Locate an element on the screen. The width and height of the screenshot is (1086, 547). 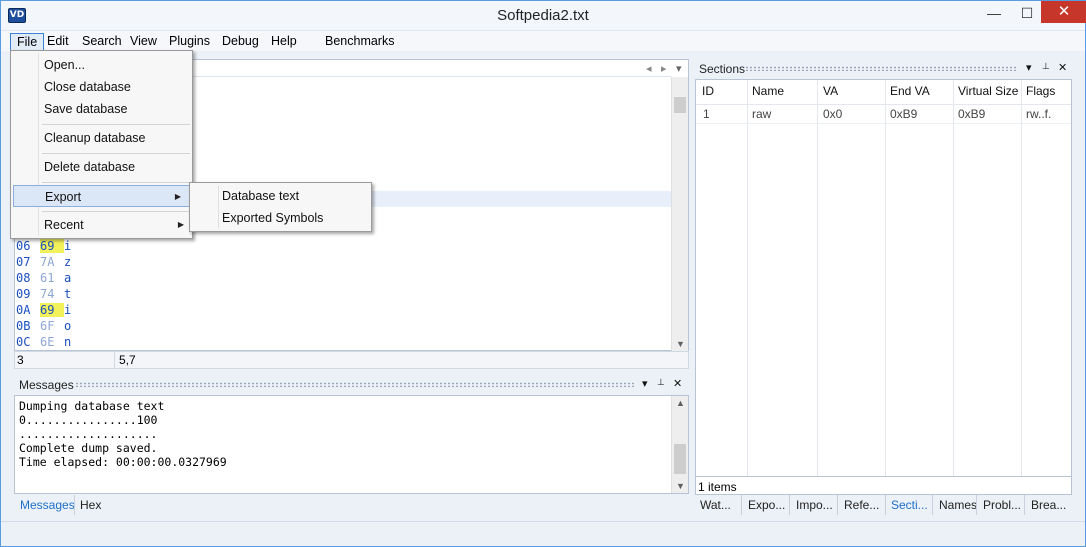
menu-item-label: Export is located at coordinates (63, 197).